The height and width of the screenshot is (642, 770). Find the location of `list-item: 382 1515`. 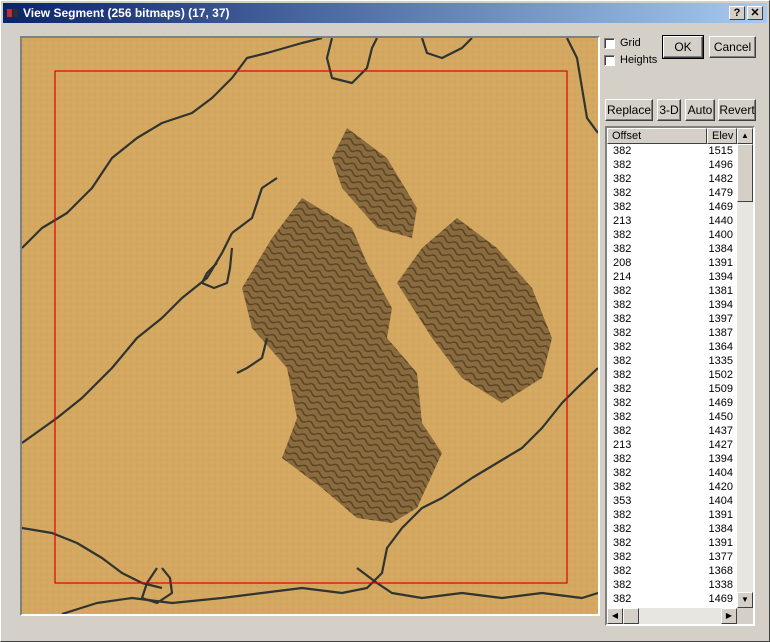

list-item: 382 1515 is located at coordinates (672, 151).